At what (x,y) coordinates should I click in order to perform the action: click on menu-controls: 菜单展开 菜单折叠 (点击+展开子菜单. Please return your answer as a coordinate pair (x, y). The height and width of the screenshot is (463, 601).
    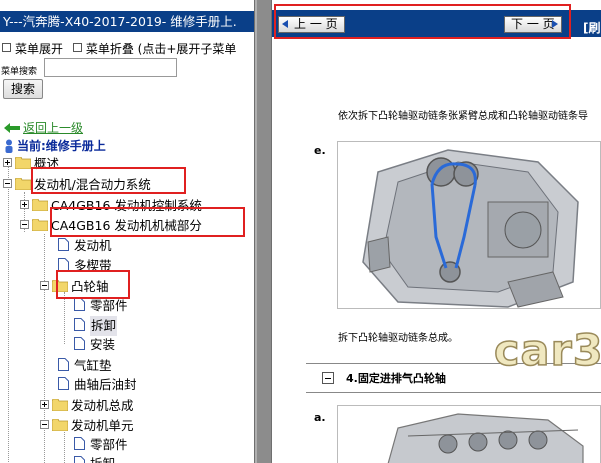
    Looking at the image, I should click on (119, 48).